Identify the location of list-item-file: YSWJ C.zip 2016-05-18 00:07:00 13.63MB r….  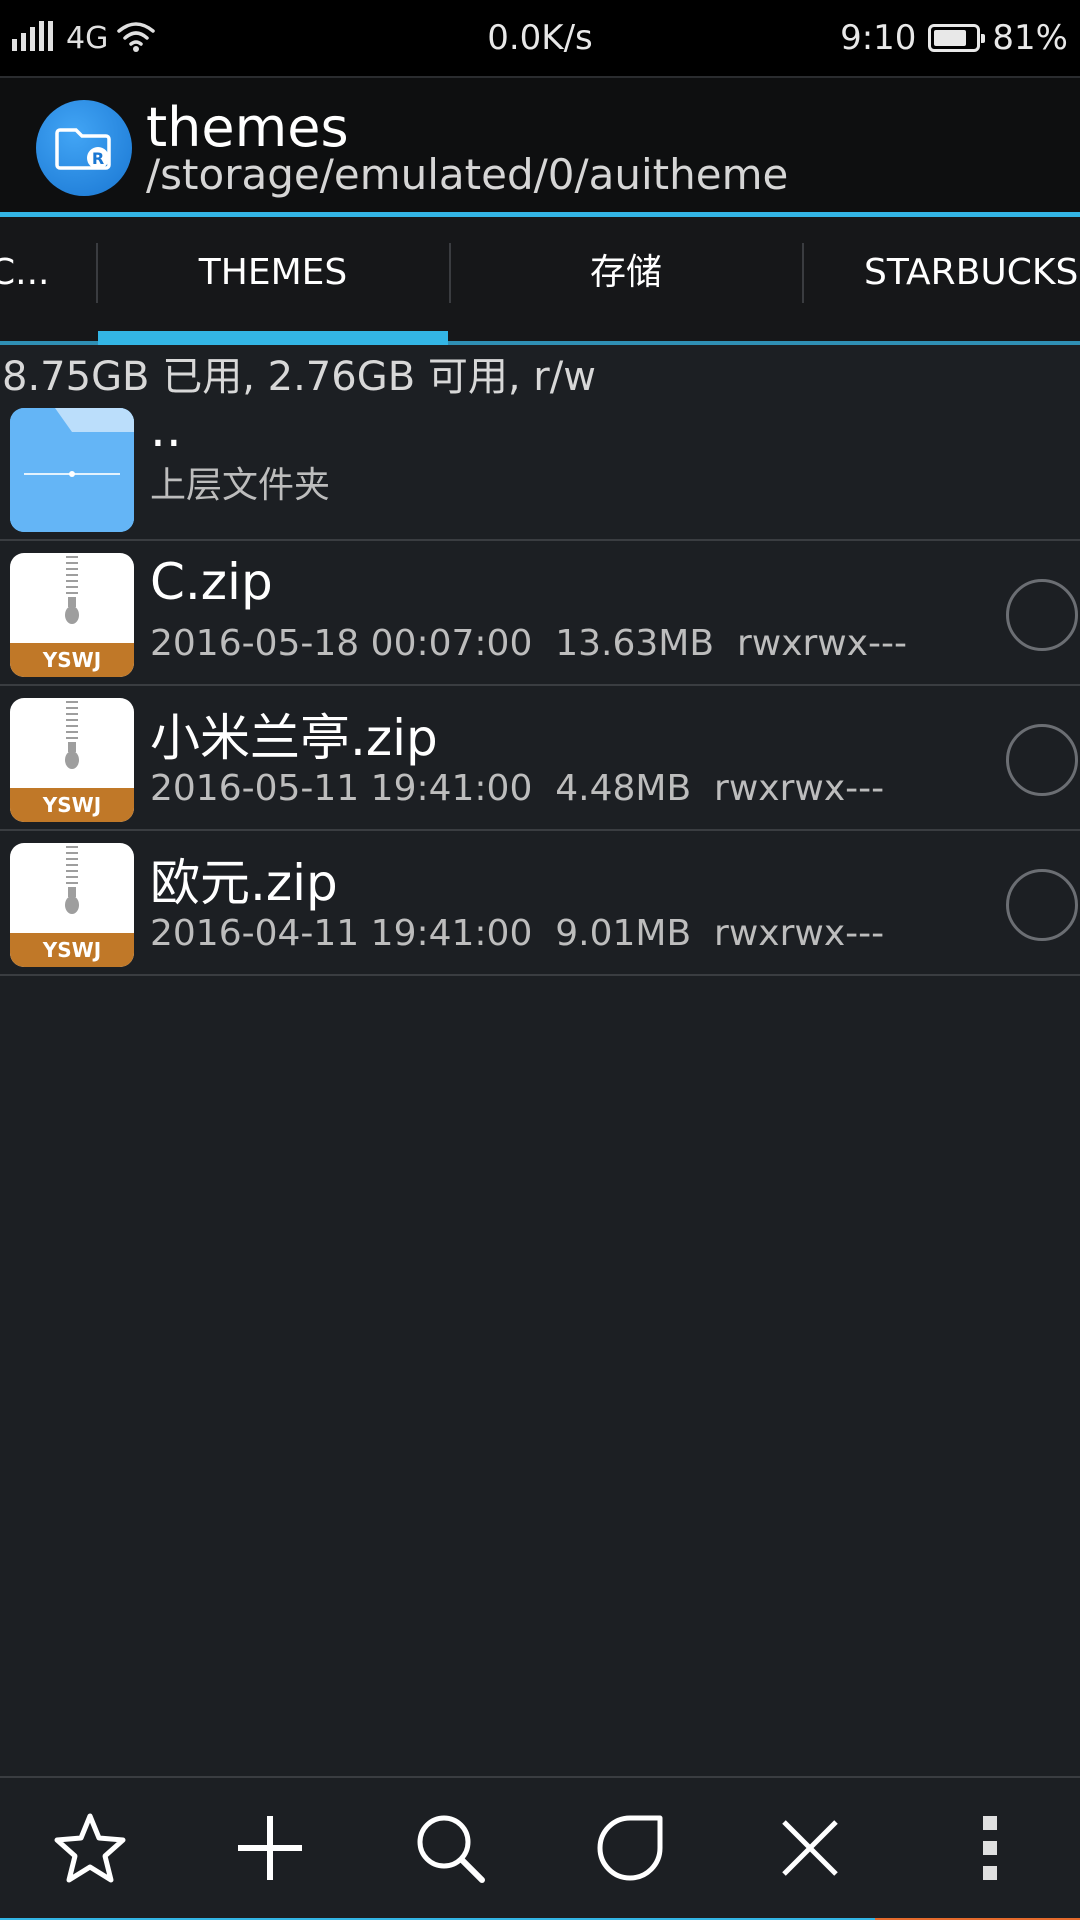
(540, 613).